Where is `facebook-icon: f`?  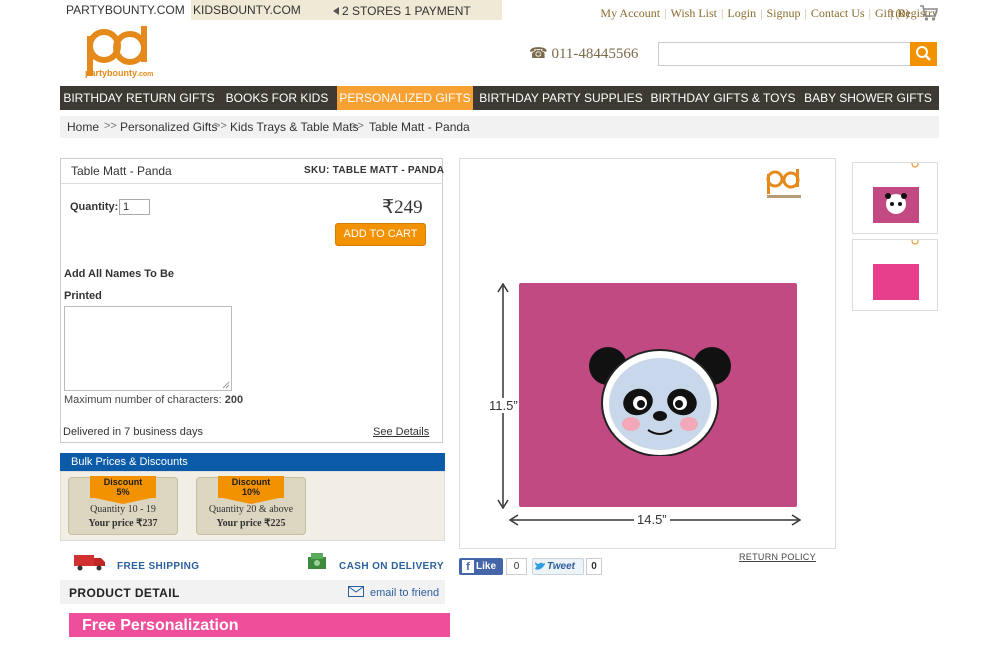
facebook-icon: f is located at coordinates (468, 566).